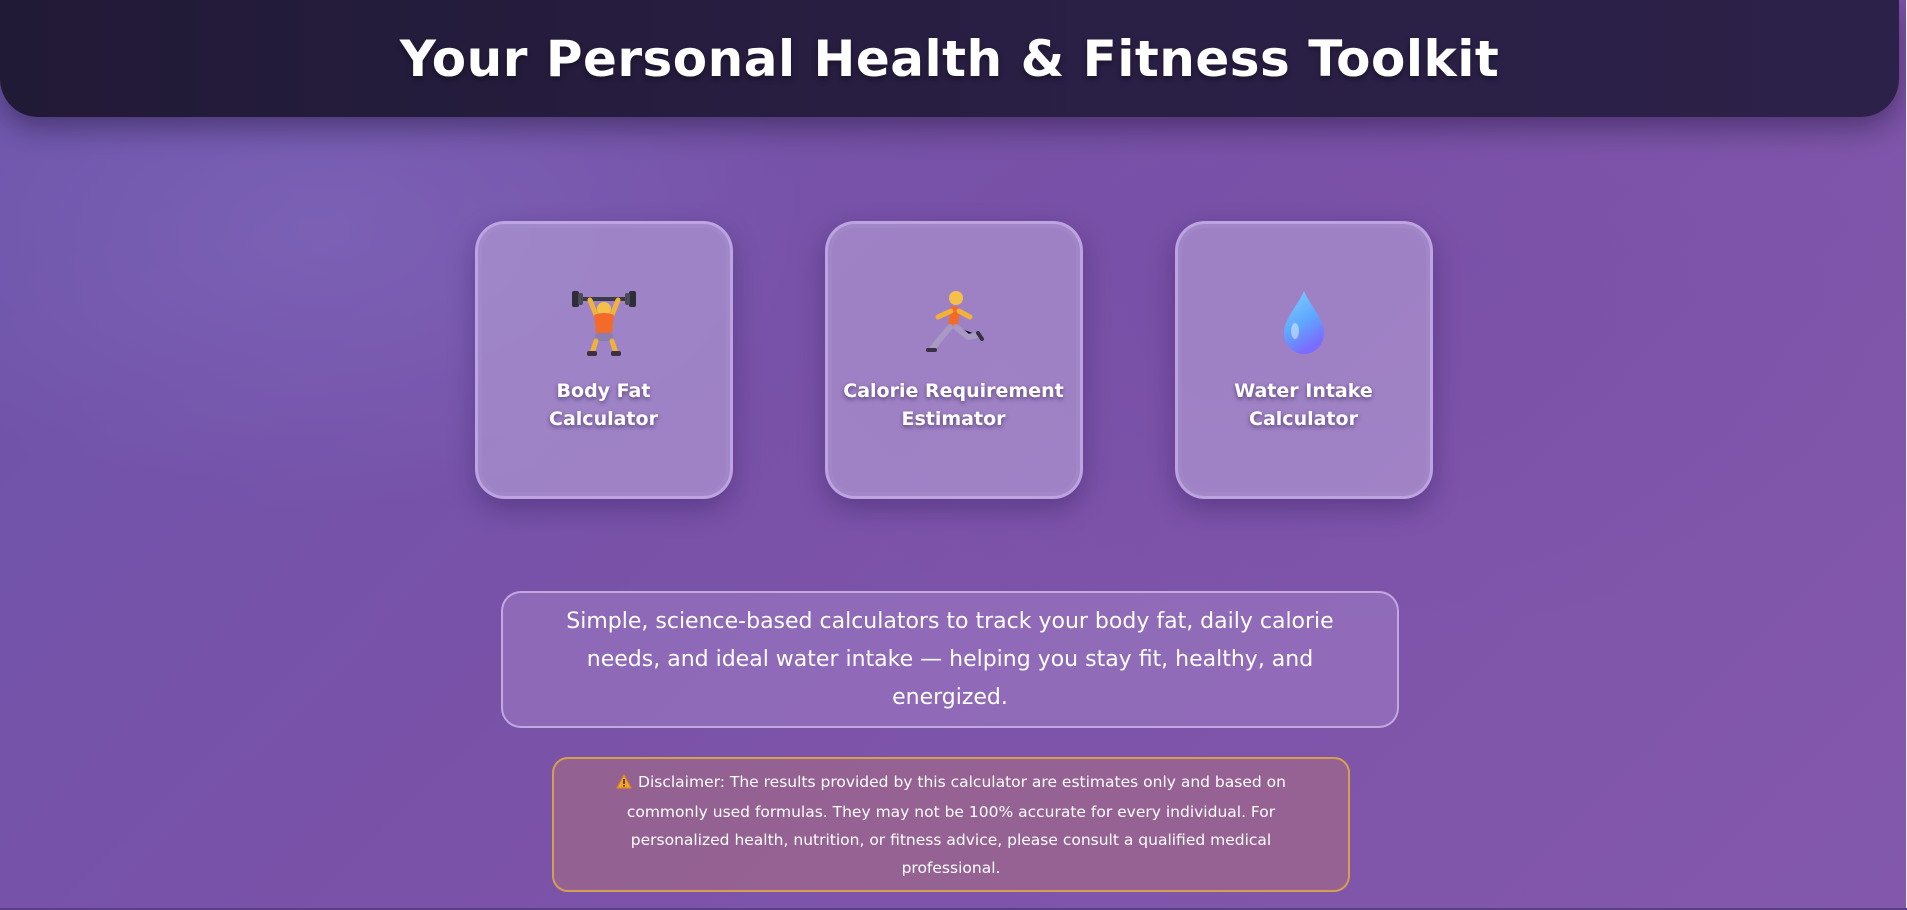 Image resolution: width=1907 pixels, height=910 pixels. Describe the element at coordinates (624, 784) in the screenshot. I see `warning-icon` at that location.